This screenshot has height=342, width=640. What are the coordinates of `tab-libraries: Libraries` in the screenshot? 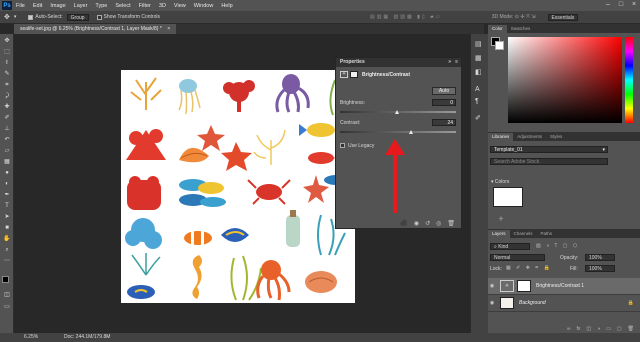 It's located at (501, 137).